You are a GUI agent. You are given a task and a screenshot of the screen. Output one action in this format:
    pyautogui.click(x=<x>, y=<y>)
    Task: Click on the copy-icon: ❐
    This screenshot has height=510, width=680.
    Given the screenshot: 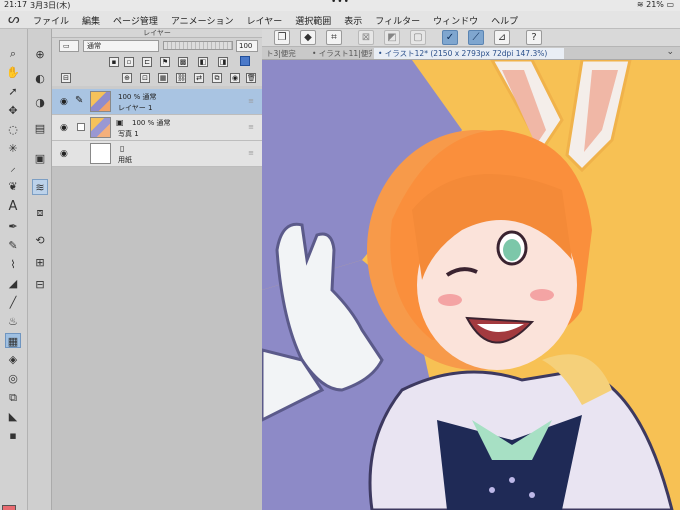 What is the action you would take?
    pyautogui.click(x=282, y=37)
    